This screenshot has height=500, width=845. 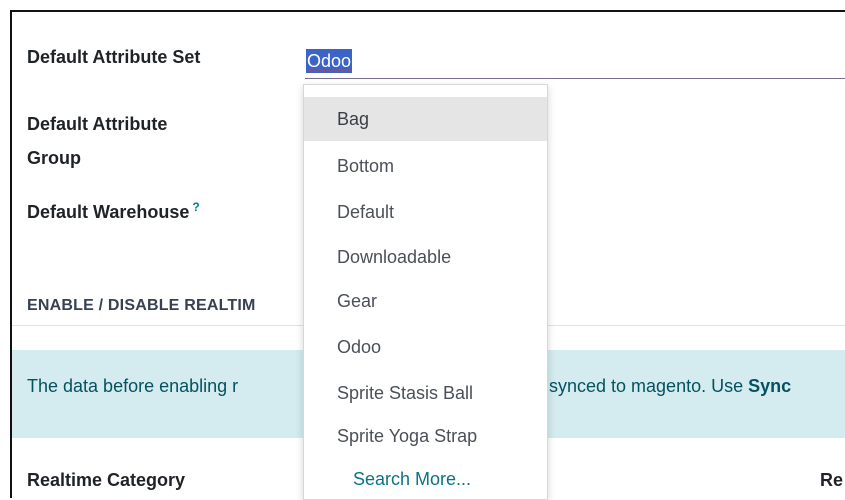 I want to click on default-warehouse-label-text: Default Warehouse, so click(x=108, y=212).